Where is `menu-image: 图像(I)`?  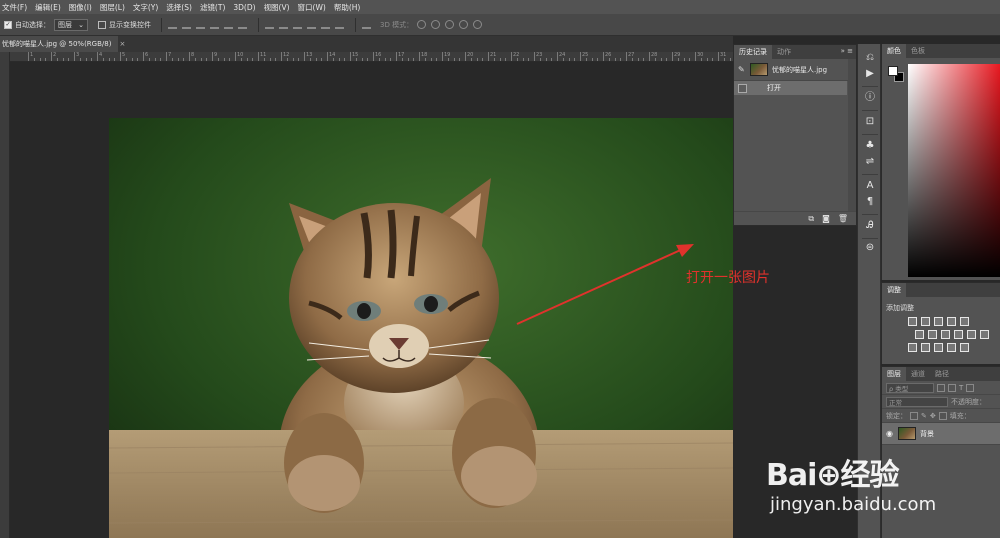 menu-image: 图像(I) is located at coordinates (80, 7).